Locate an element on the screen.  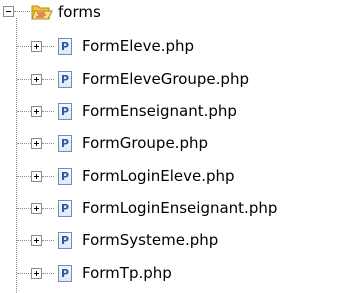
tree-node-file: P FormLoginEleve.php is located at coordinates (175, 178).